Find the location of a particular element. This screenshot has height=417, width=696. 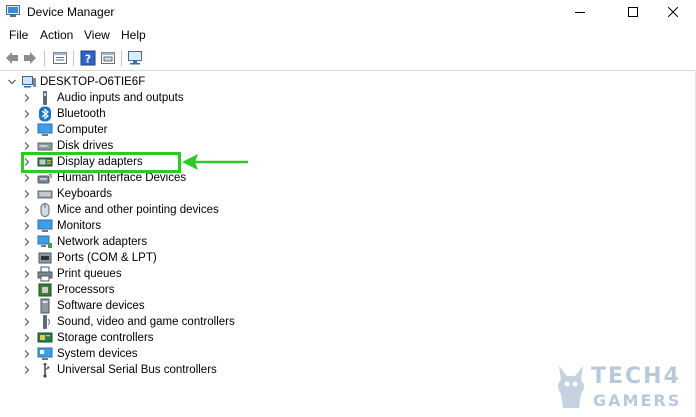

toolbar: ? is located at coordinates (348, 58).